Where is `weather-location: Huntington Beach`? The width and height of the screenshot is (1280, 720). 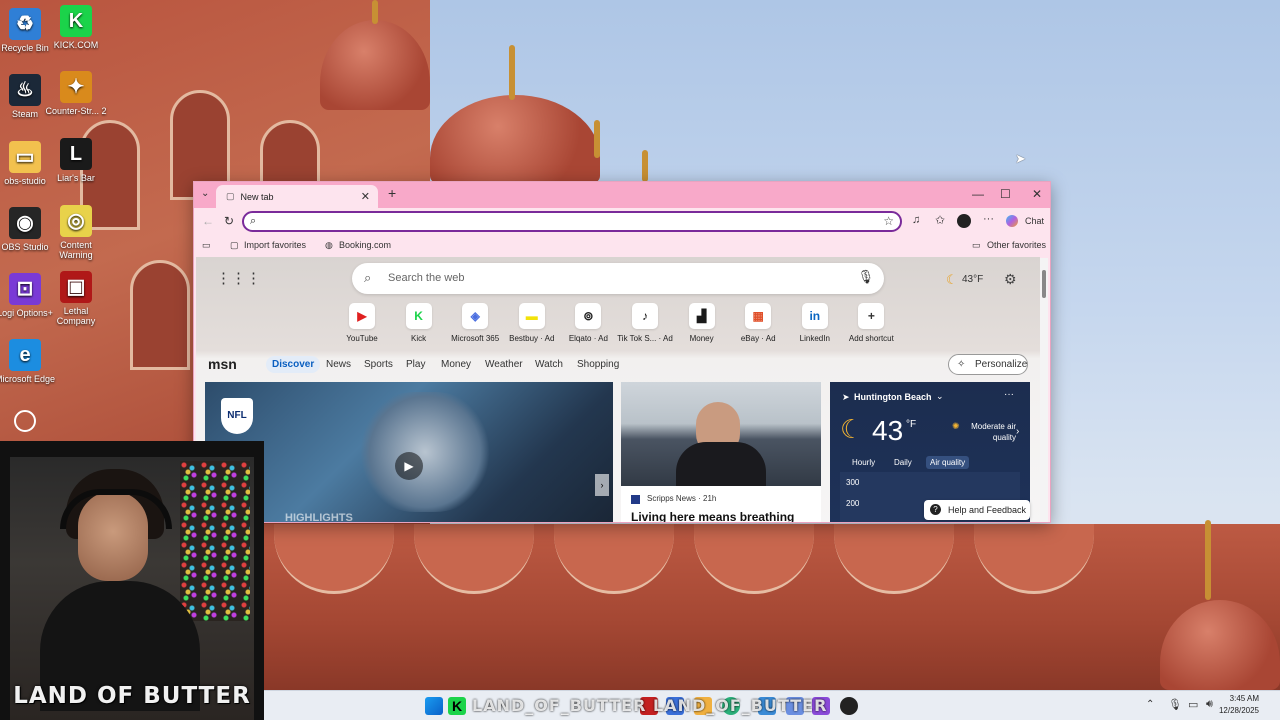 weather-location: Huntington Beach is located at coordinates (893, 397).